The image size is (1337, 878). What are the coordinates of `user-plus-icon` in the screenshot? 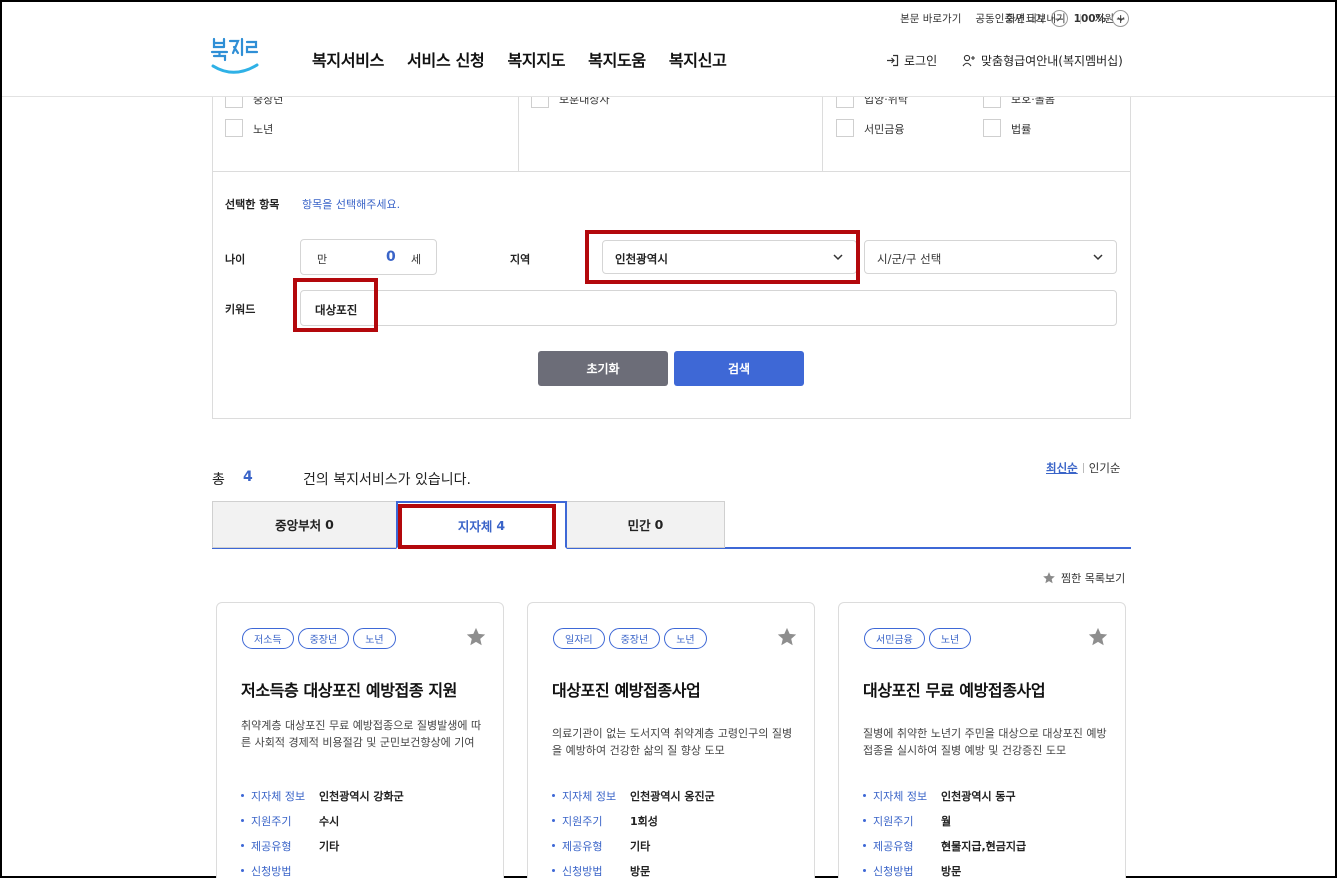 It's located at (968, 60).